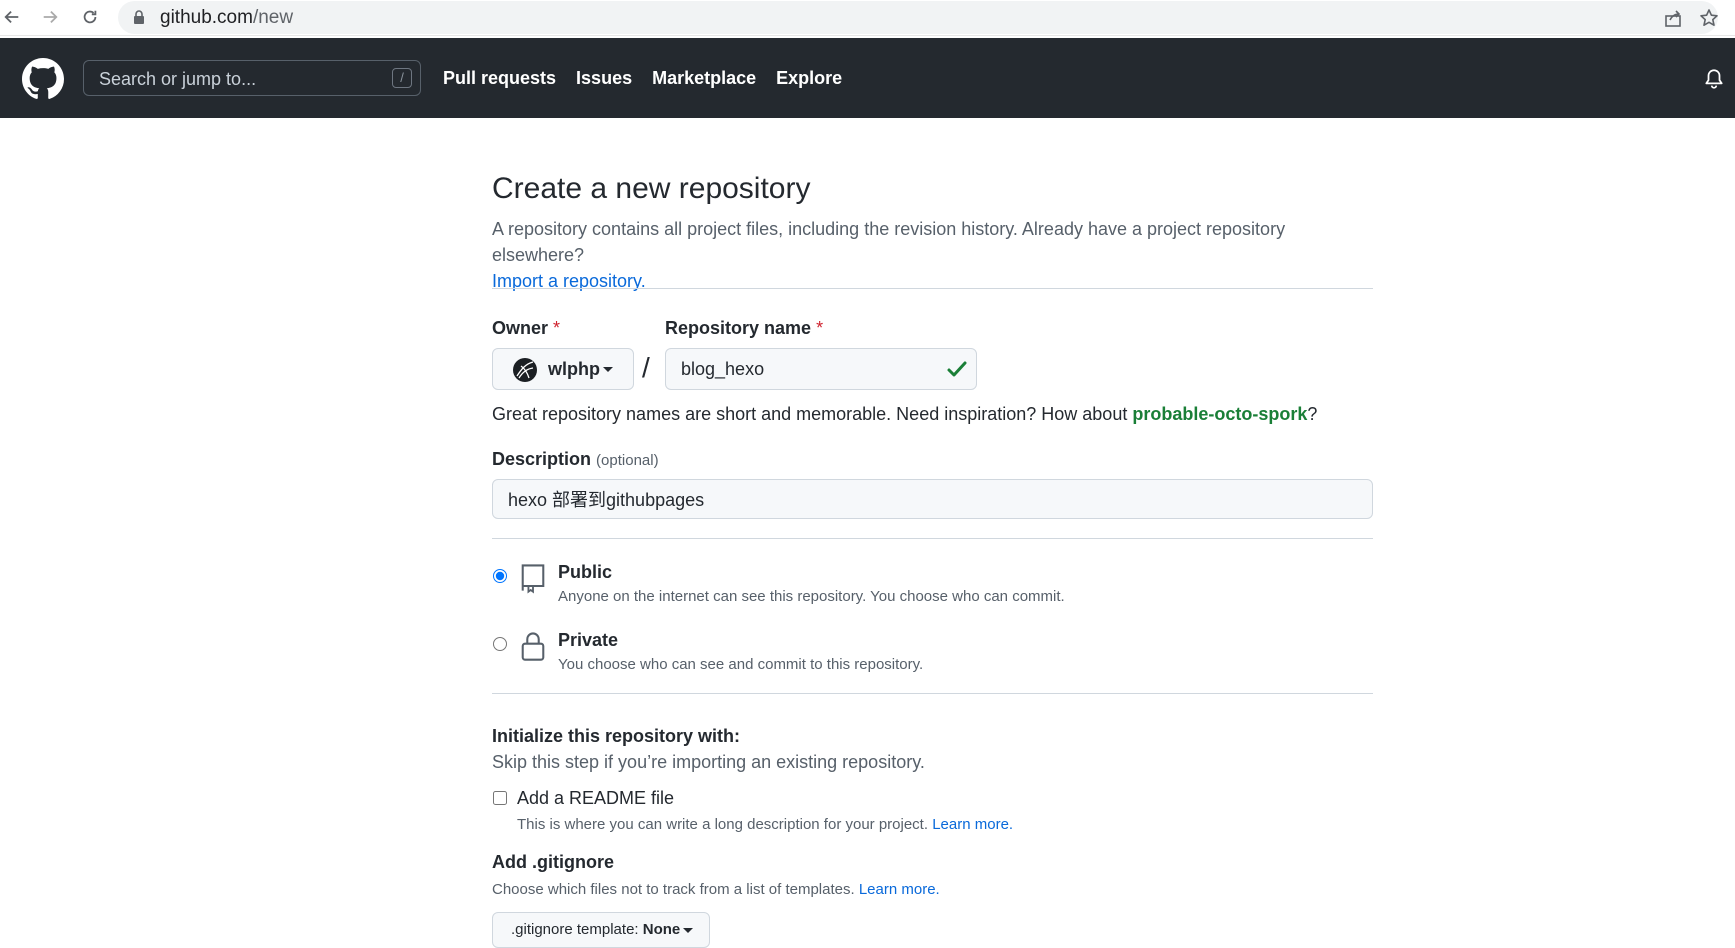 This screenshot has width=1735, height=948. What do you see at coordinates (1673, 18) in the screenshot?
I see `share-icon` at bounding box center [1673, 18].